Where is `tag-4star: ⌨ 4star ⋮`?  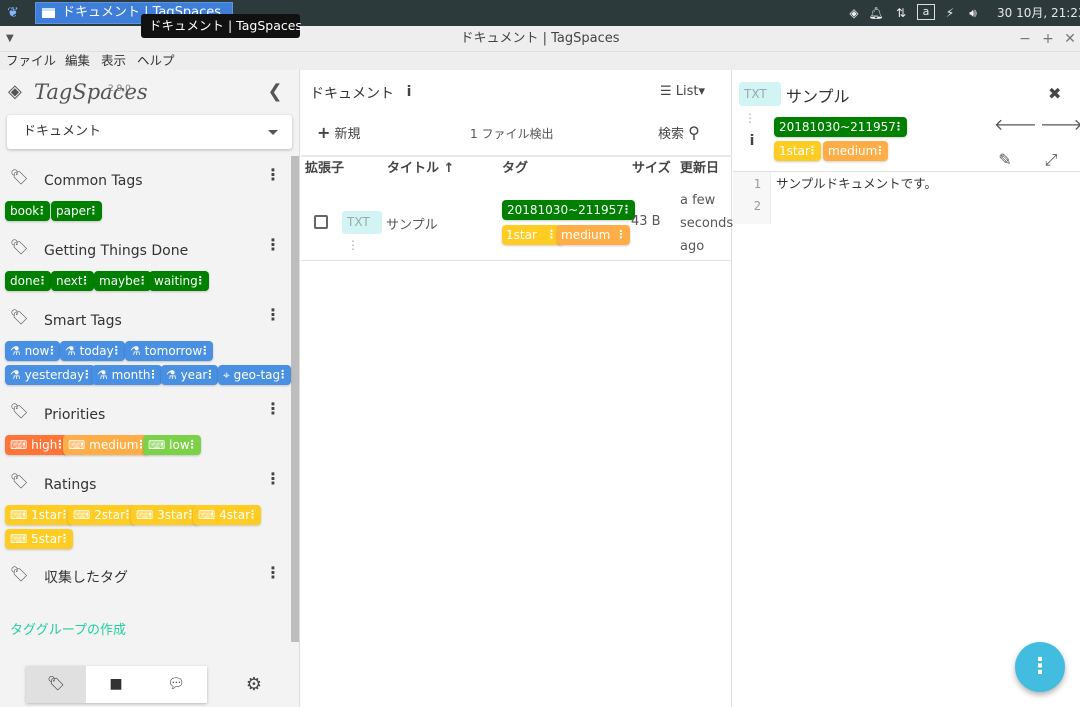
tag-4star: ⌨ 4star ⋮ is located at coordinates (227, 515).